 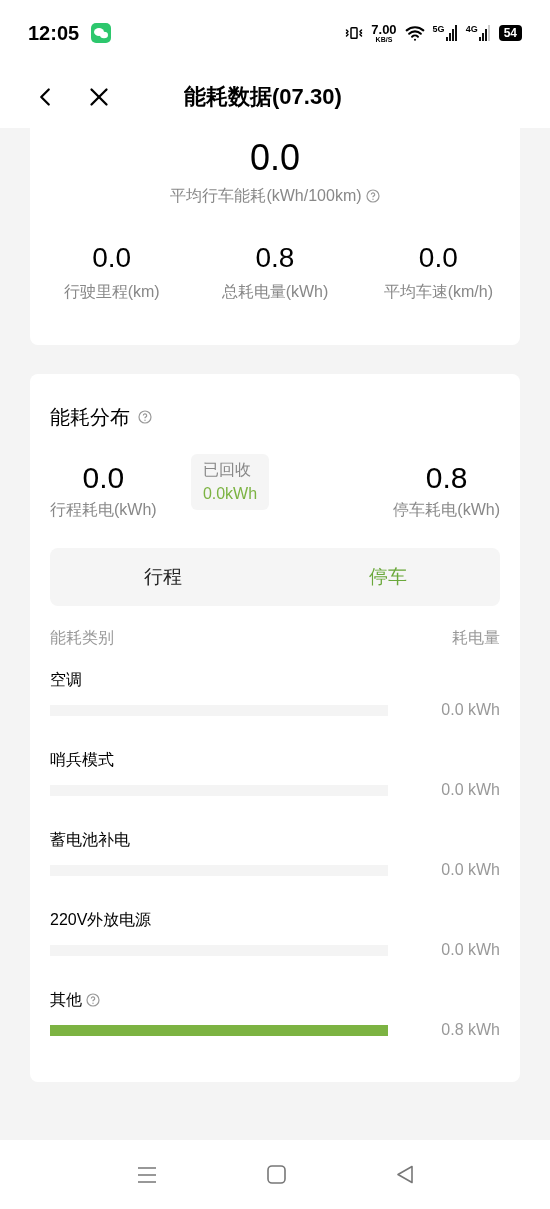 I want to click on clock: 12:05, so click(x=54, y=33).